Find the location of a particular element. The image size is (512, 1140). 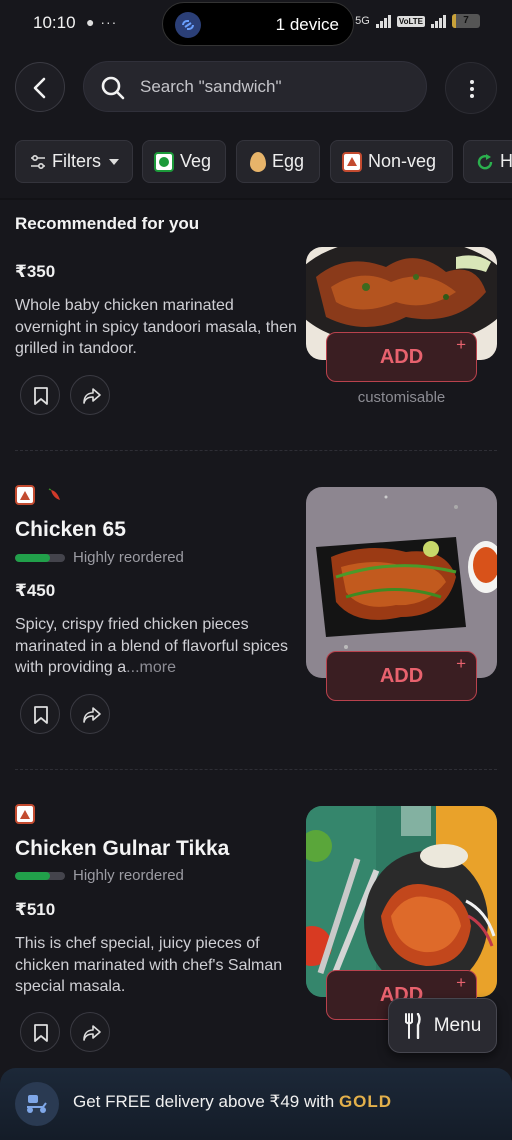

network-label: 5G is located at coordinates (362, 21).